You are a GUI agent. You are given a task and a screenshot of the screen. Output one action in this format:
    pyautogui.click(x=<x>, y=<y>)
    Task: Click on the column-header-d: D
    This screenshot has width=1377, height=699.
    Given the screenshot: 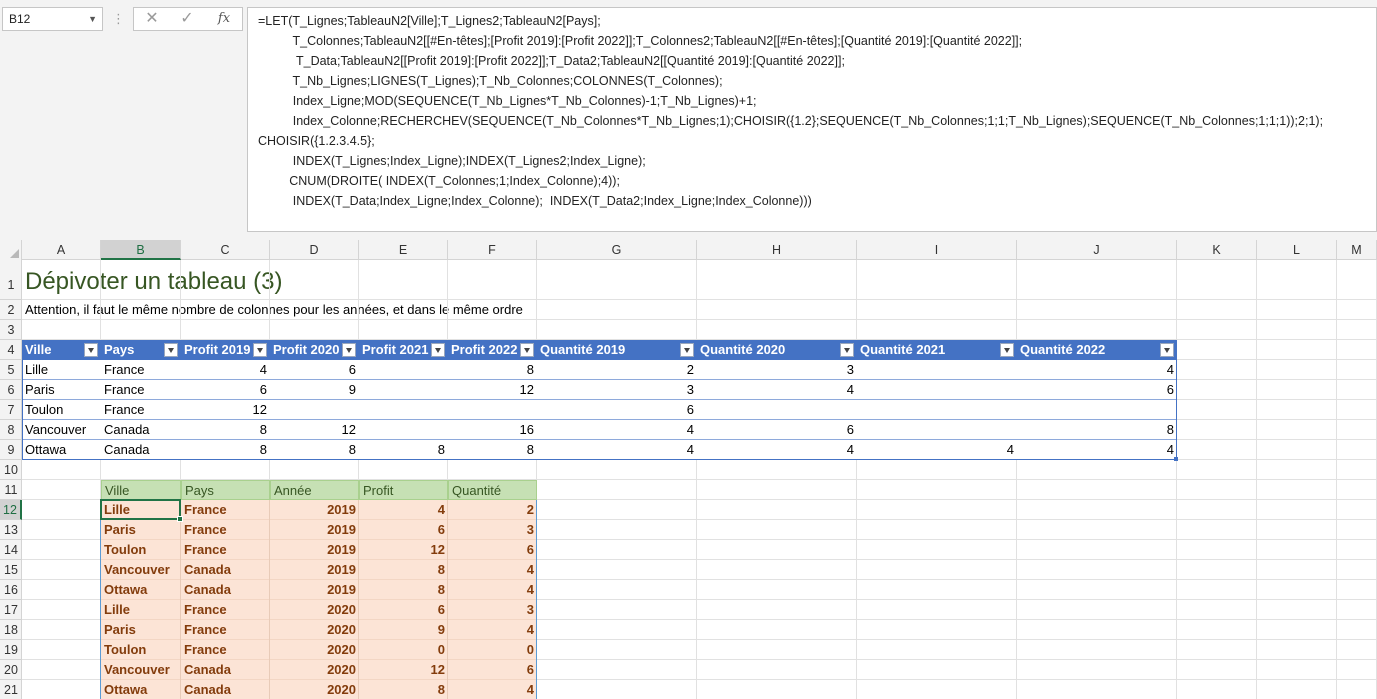 What is the action you would take?
    pyautogui.click(x=314, y=250)
    